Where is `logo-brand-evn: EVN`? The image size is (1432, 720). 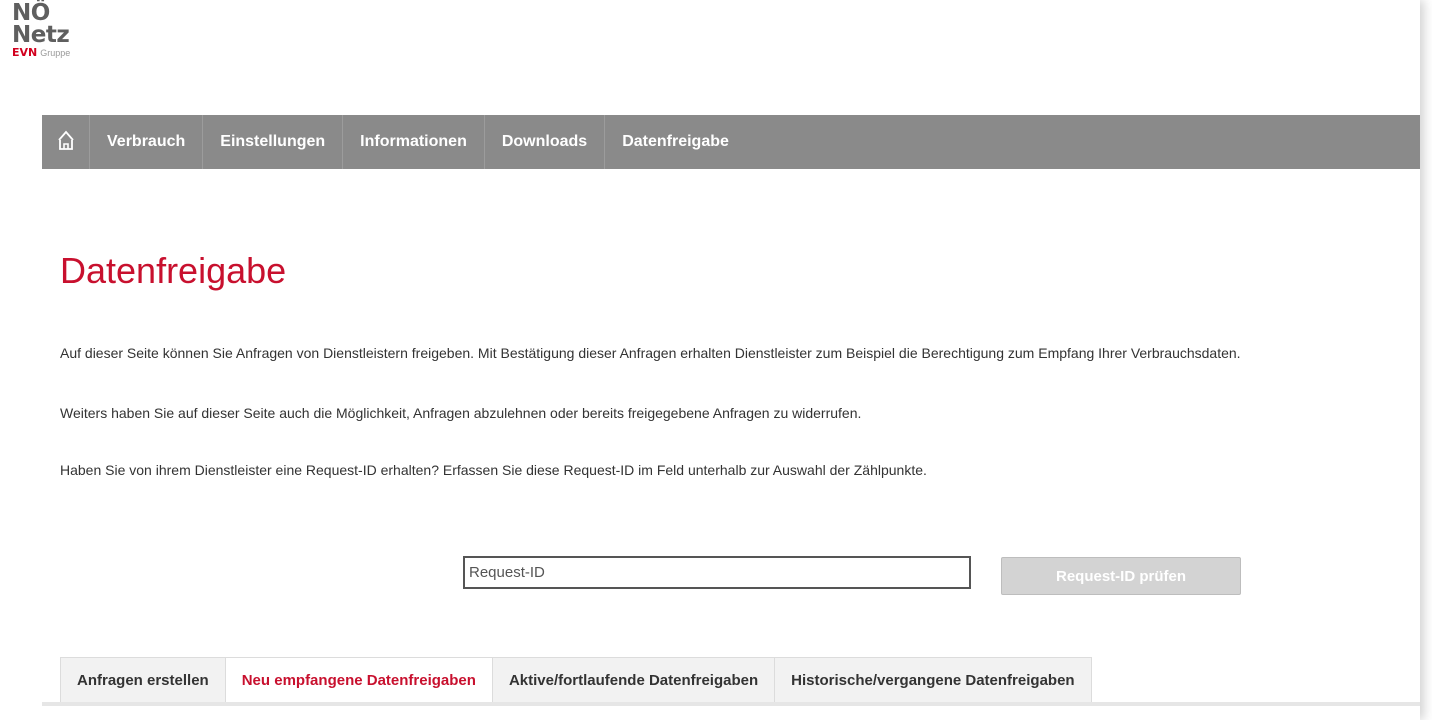 logo-brand-evn: EVN is located at coordinates (25, 52).